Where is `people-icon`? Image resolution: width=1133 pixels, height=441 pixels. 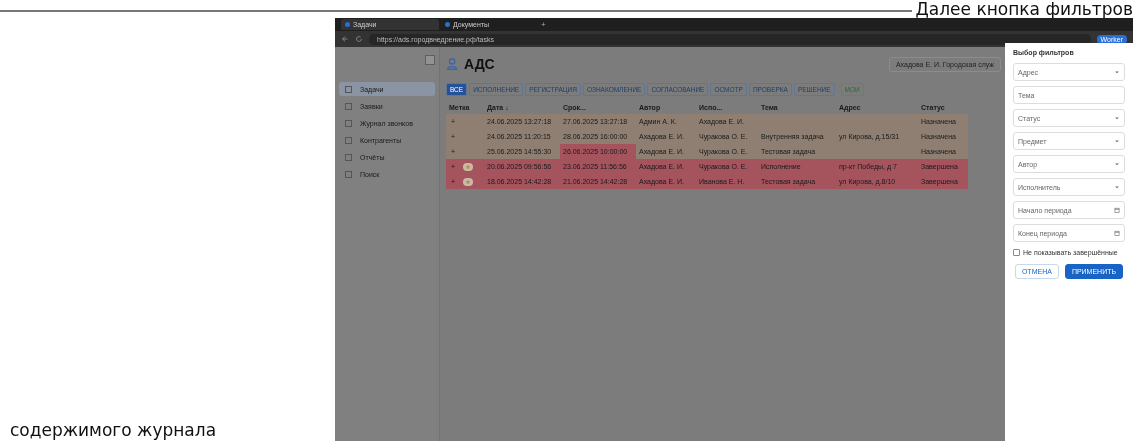 people-icon is located at coordinates (453, 64).